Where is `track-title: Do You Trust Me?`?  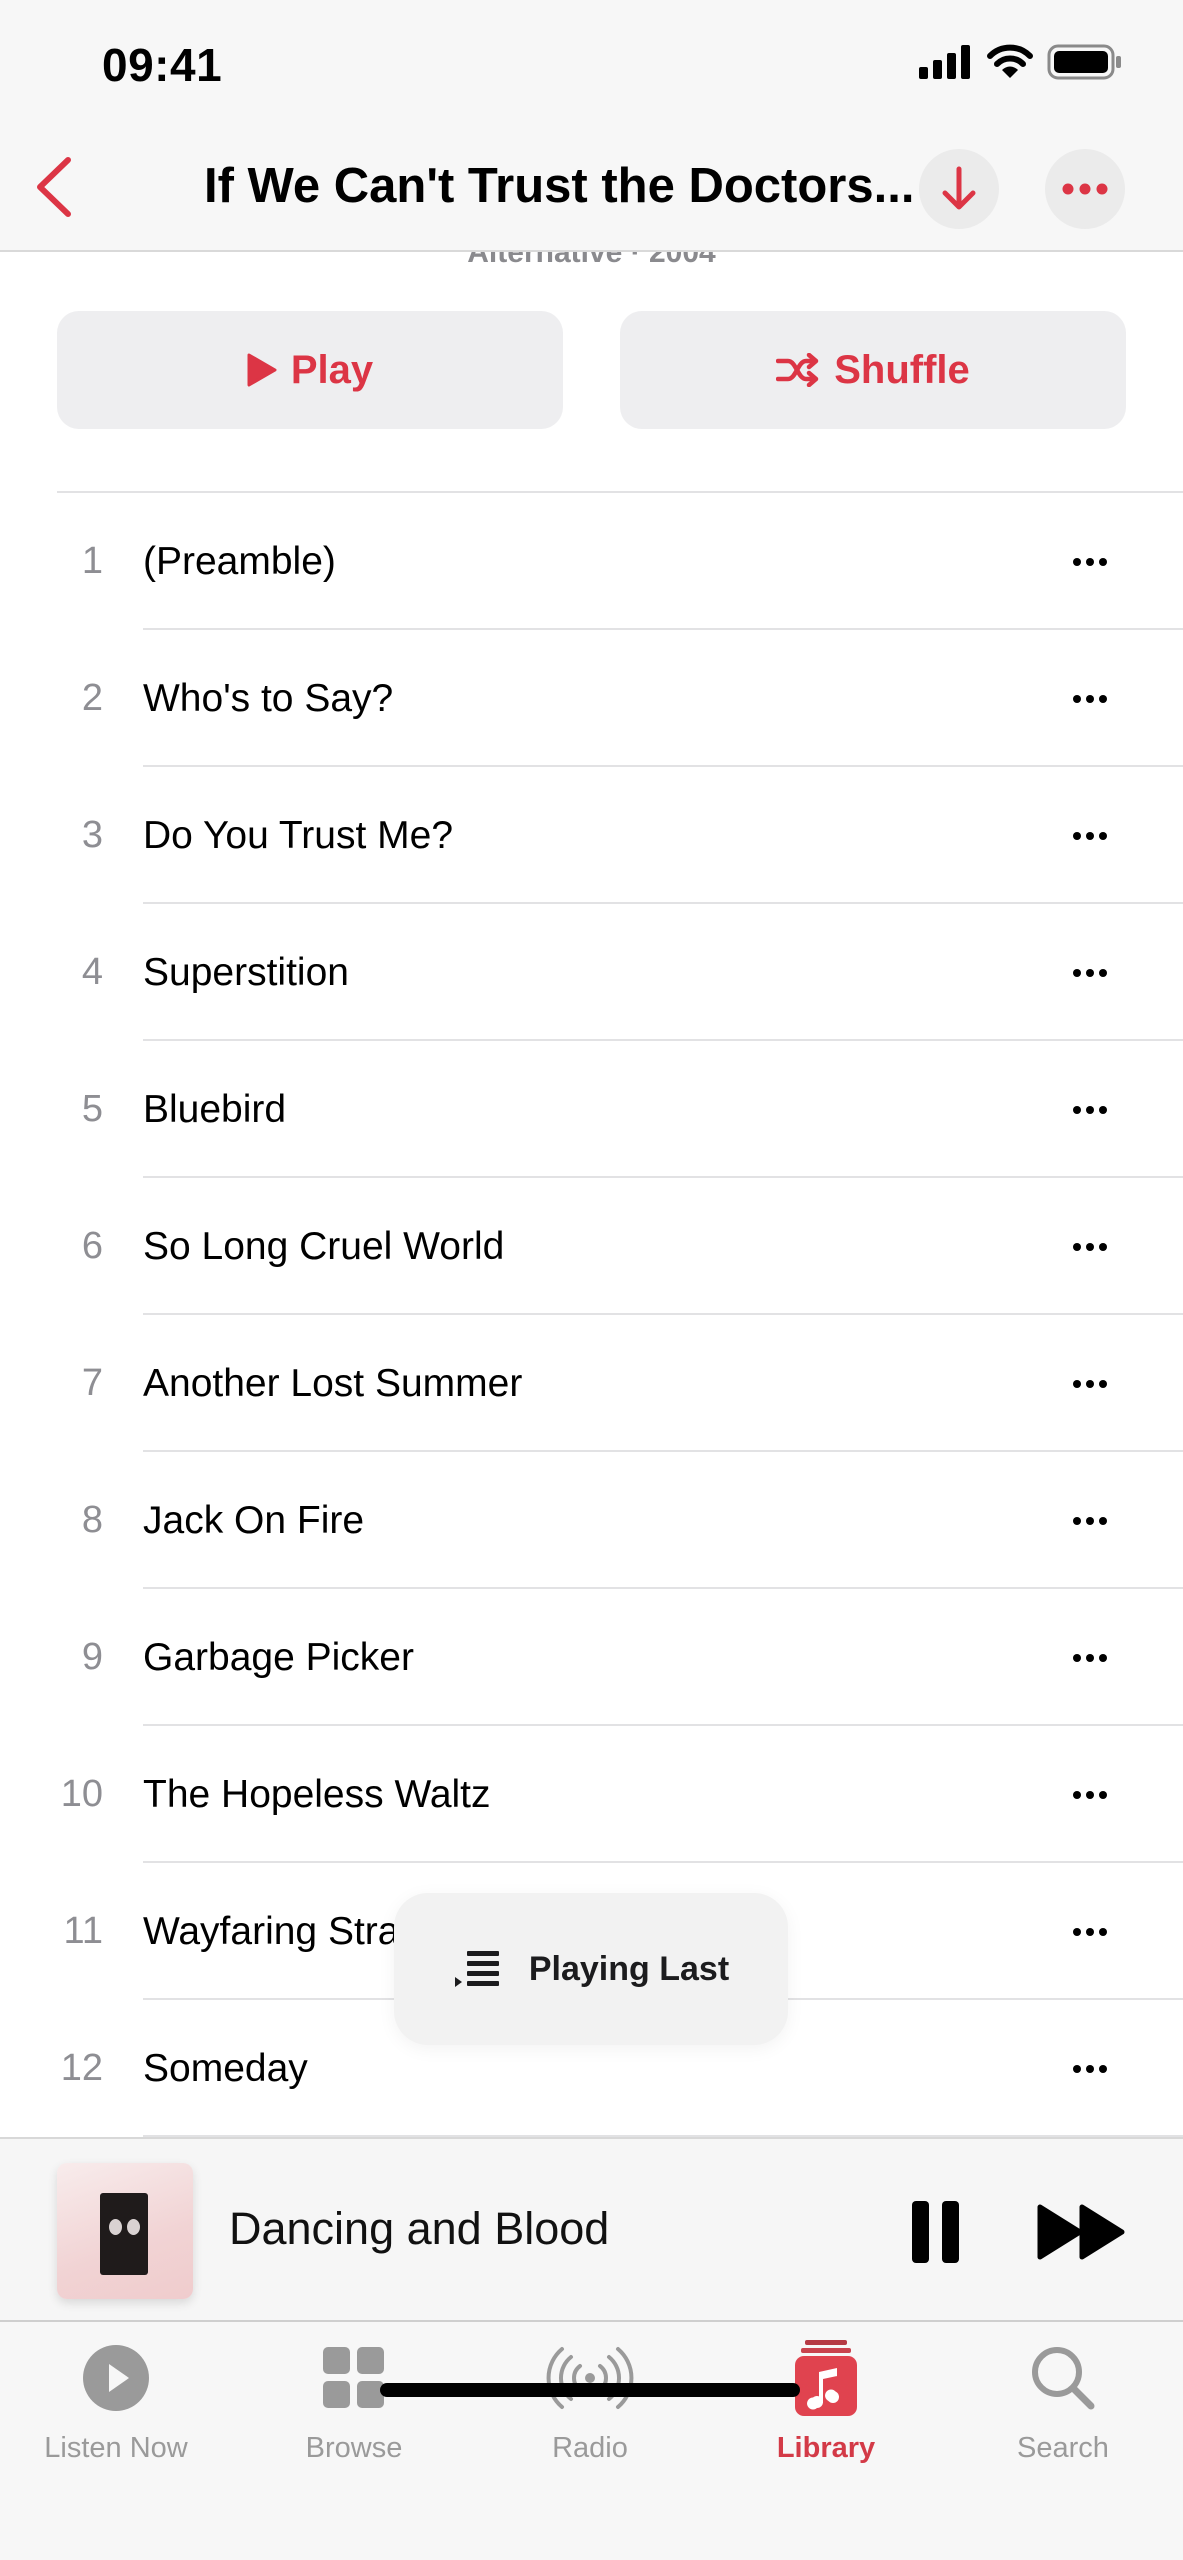 track-title: Do You Trust Me? is located at coordinates (298, 835).